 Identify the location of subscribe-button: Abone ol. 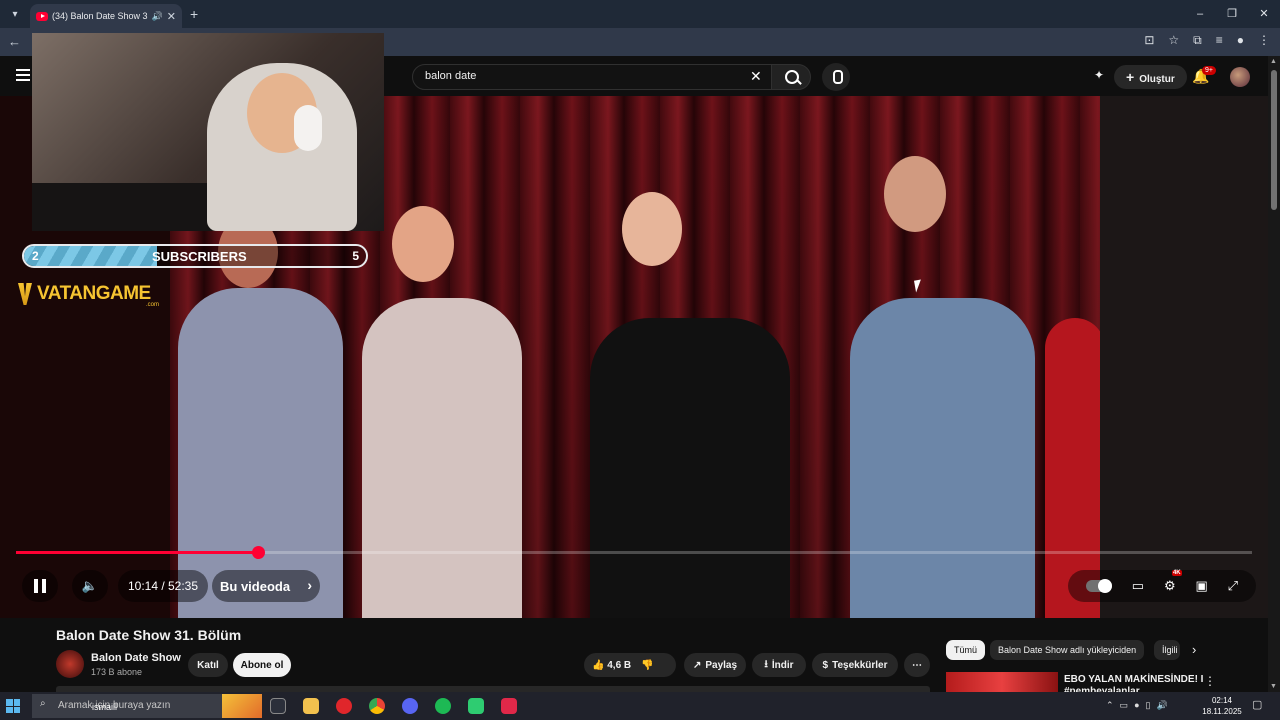
(262, 665).